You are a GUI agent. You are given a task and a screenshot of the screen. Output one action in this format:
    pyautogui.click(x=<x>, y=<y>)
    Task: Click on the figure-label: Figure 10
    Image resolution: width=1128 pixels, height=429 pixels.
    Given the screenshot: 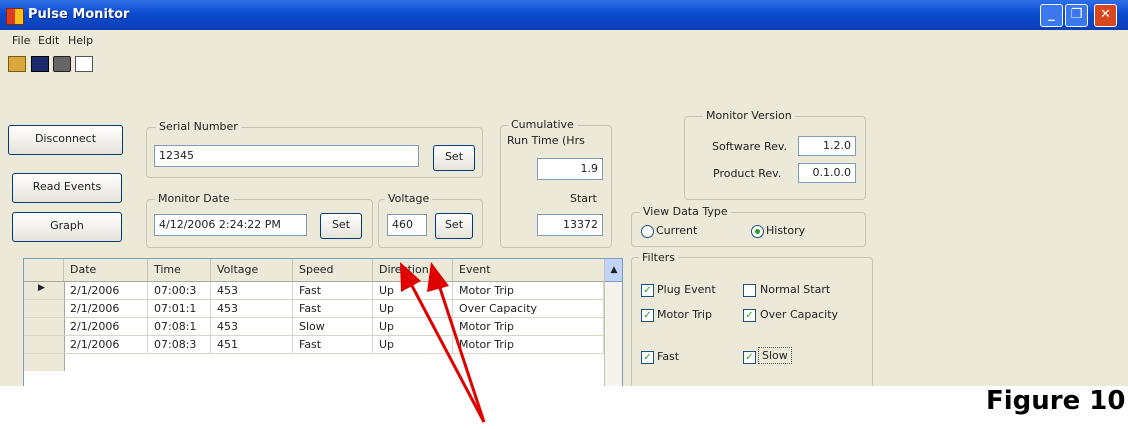 What is the action you would take?
    pyautogui.click(x=1056, y=401)
    